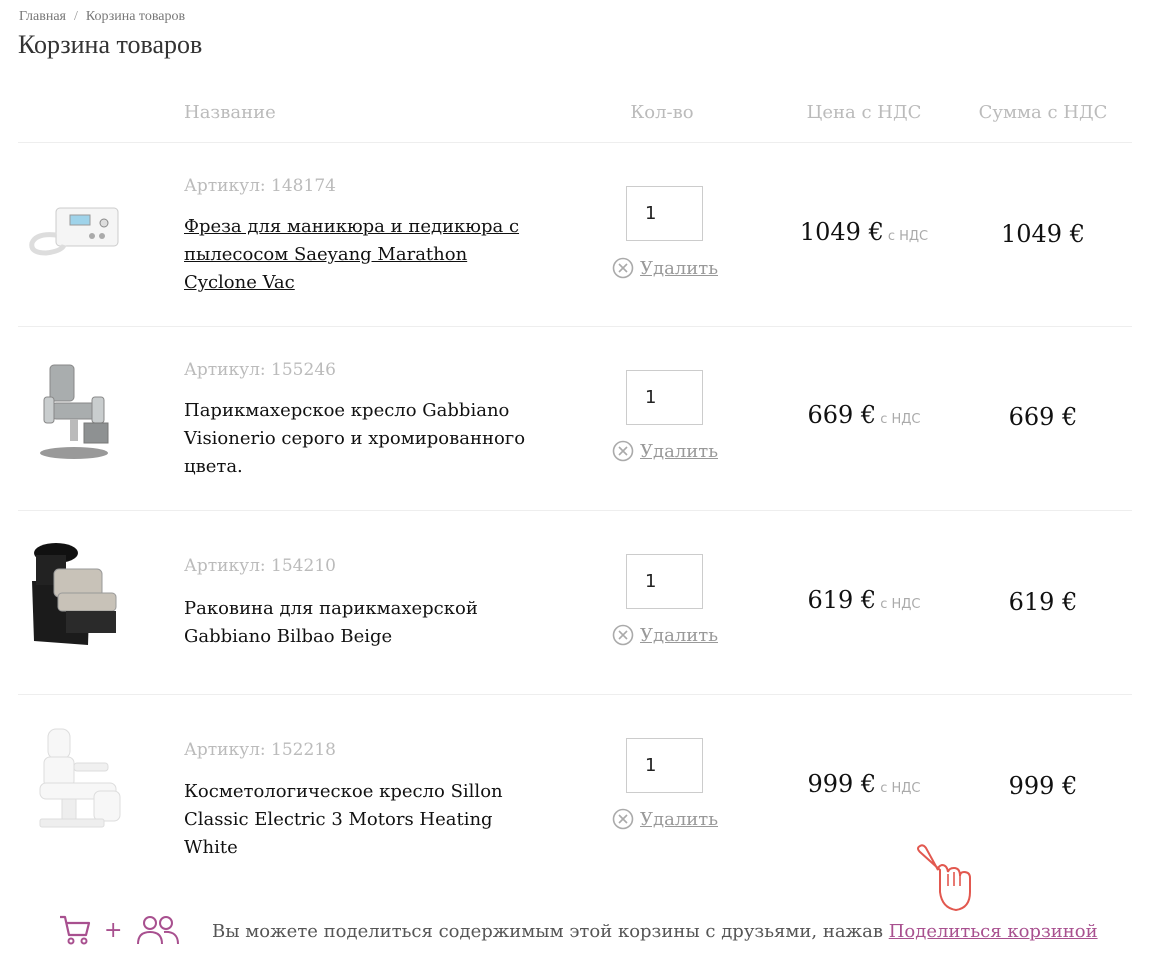 The height and width of the screenshot is (957, 1157). What do you see at coordinates (76, 412) in the screenshot?
I see `product-image-barber-chair` at bounding box center [76, 412].